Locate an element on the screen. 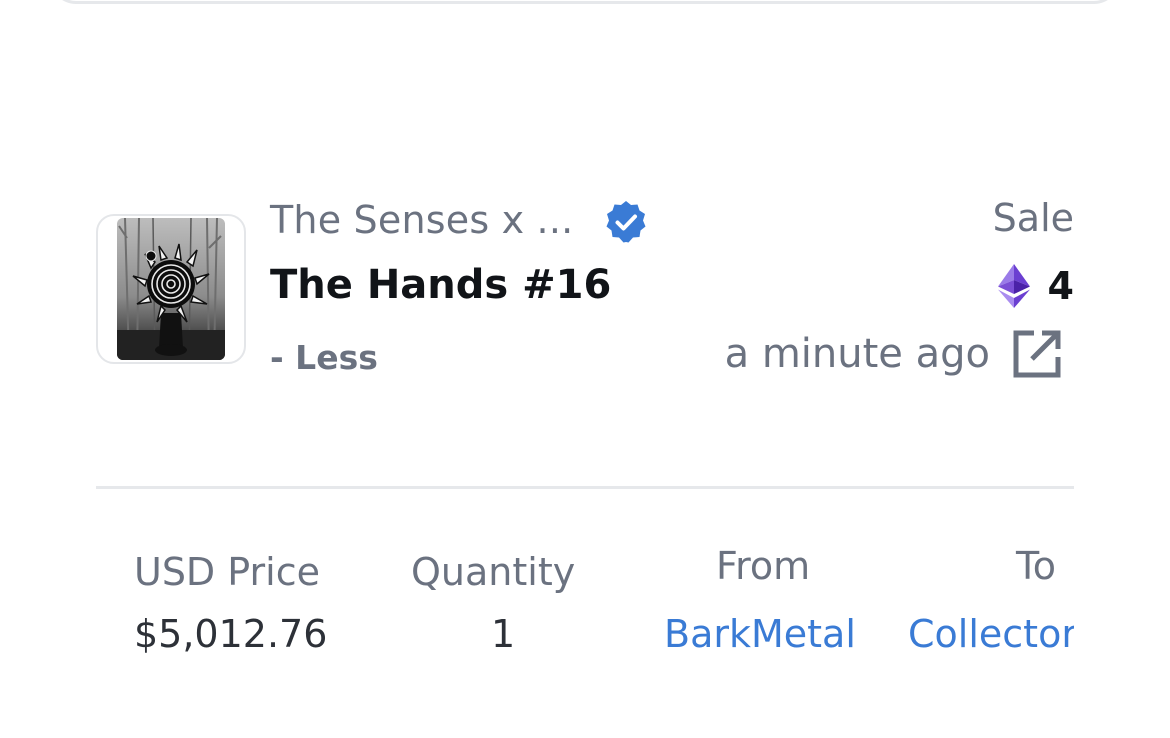 The image size is (1170, 738). nft-artwork-image is located at coordinates (171, 289).